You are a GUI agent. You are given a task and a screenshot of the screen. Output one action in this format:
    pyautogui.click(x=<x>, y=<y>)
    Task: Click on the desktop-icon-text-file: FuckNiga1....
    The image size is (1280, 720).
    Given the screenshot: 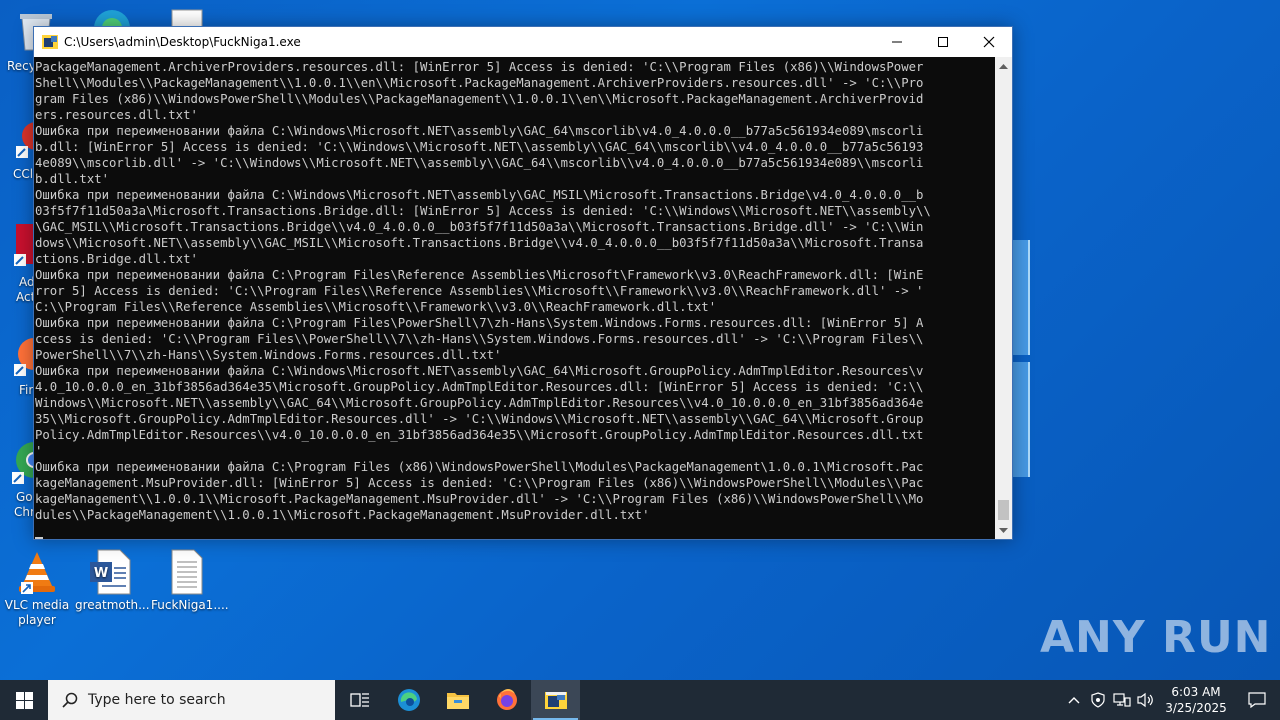 What is the action you would take?
    pyautogui.click(x=190, y=580)
    